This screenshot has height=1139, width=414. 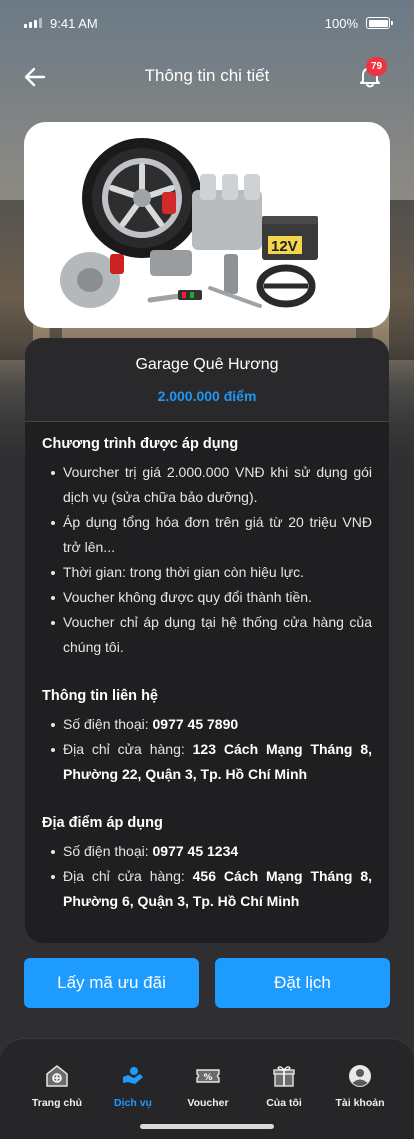 I want to click on nav-label: Tài khoản, so click(x=360, y=1103).